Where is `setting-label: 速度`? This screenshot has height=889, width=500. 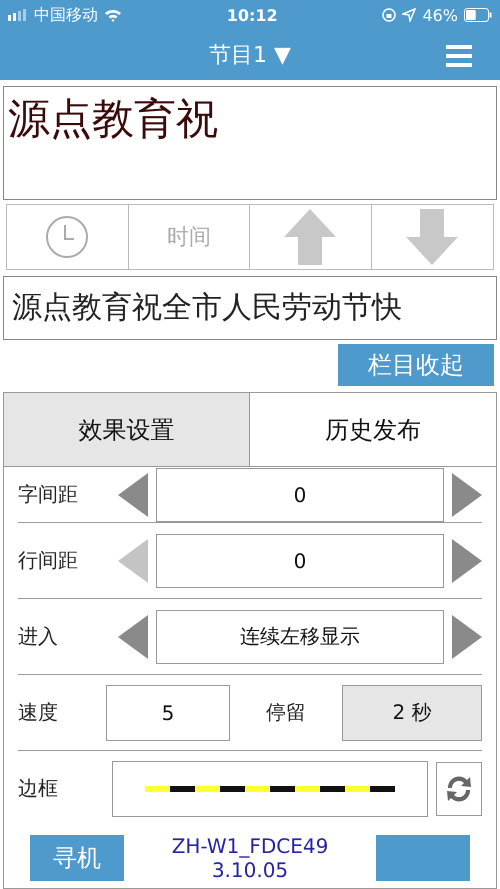
setting-label: 速度 is located at coordinates (38, 712).